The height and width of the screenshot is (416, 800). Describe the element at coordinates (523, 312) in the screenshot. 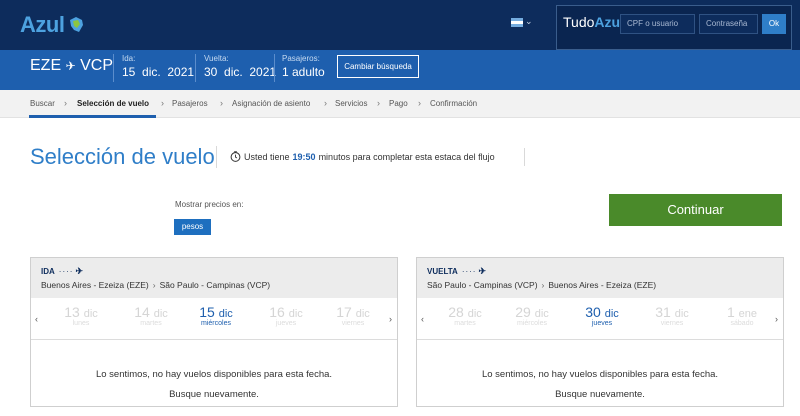

I see `day-number: 29` at that location.